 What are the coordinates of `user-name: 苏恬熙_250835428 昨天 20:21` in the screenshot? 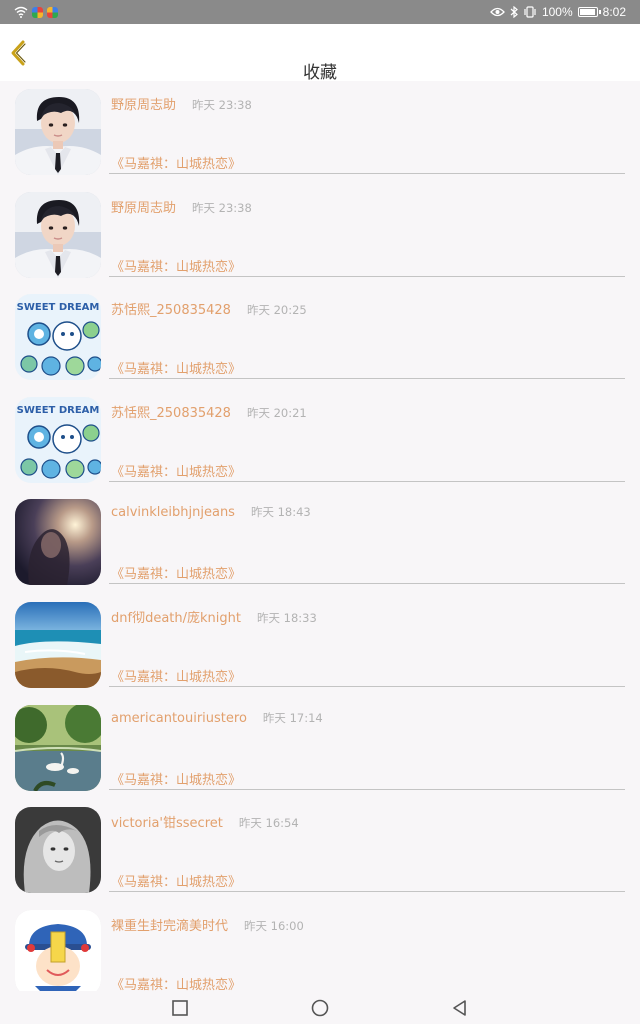 It's located at (209, 411).